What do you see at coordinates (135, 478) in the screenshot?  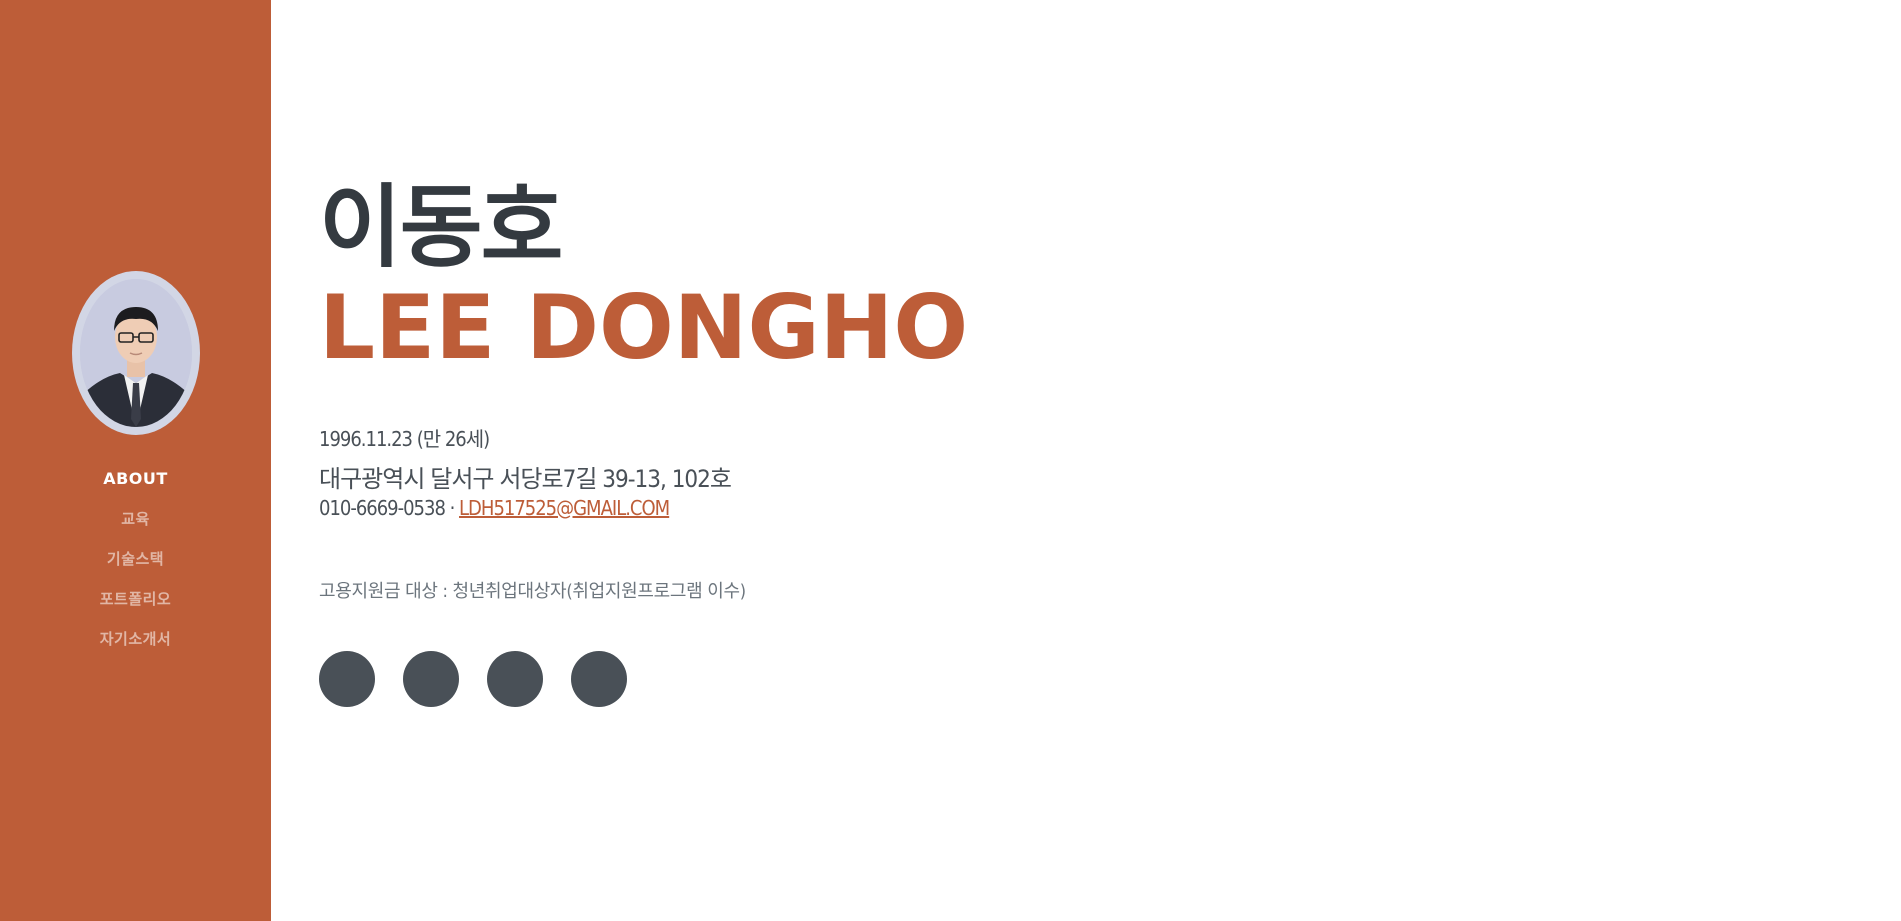 I see `nav-item-about: ABOUT` at bounding box center [135, 478].